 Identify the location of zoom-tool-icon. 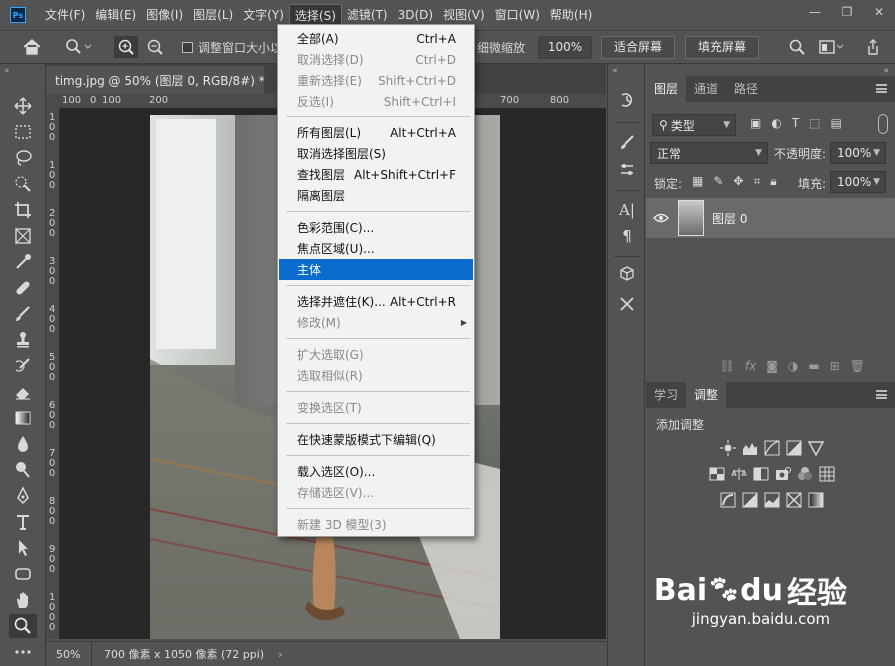
(23, 626).